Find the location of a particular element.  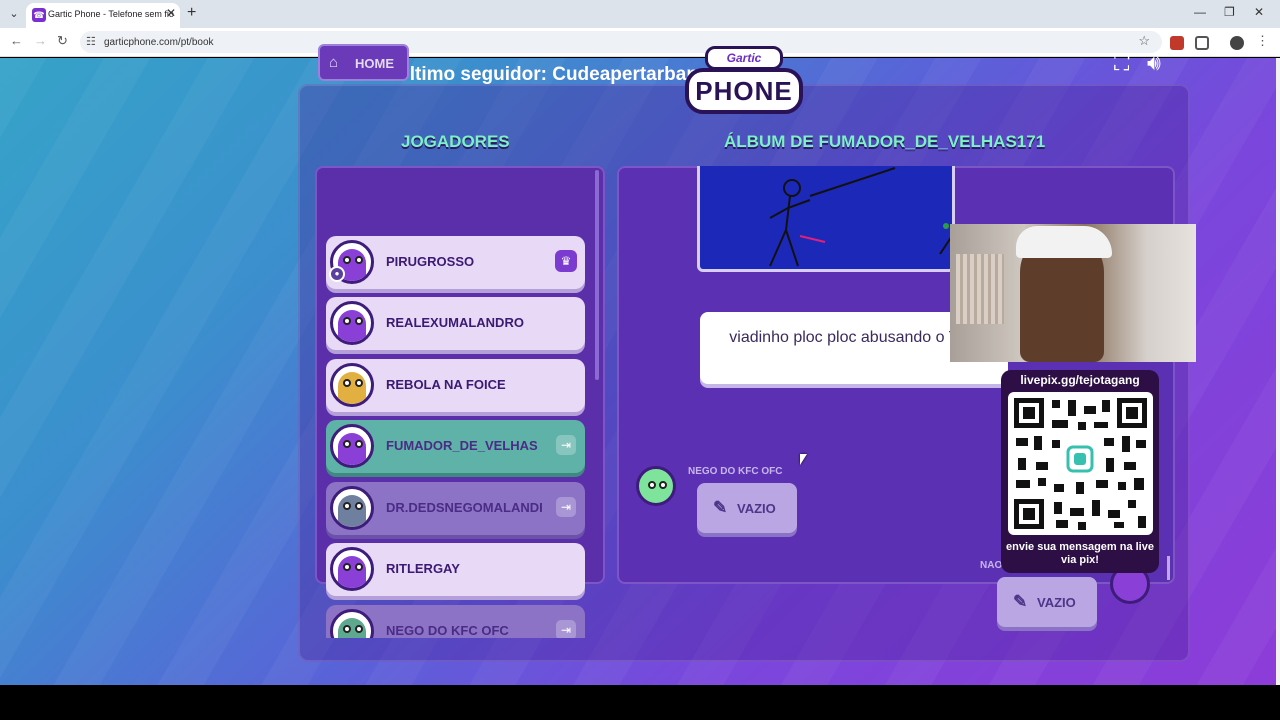

volume-icon: 🔊︎ is located at coordinates (1154, 63).